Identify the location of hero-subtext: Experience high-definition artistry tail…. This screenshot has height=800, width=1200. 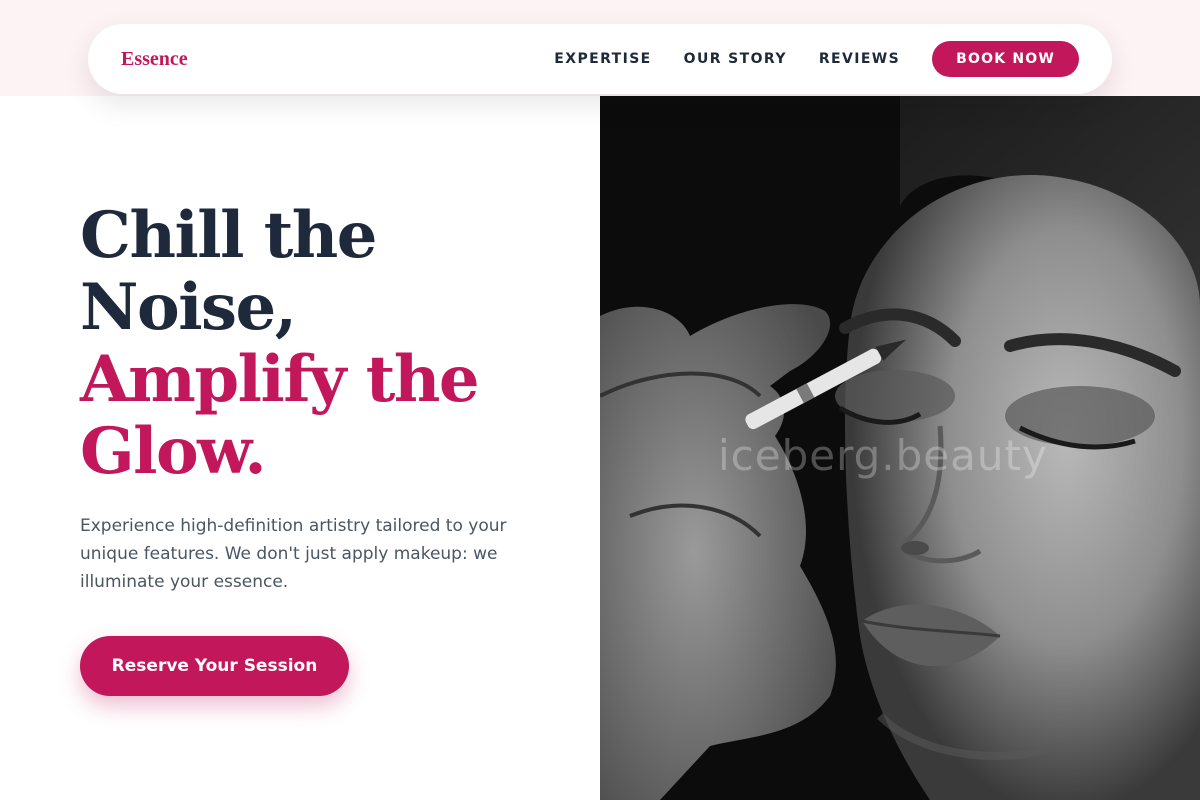
(293, 554).